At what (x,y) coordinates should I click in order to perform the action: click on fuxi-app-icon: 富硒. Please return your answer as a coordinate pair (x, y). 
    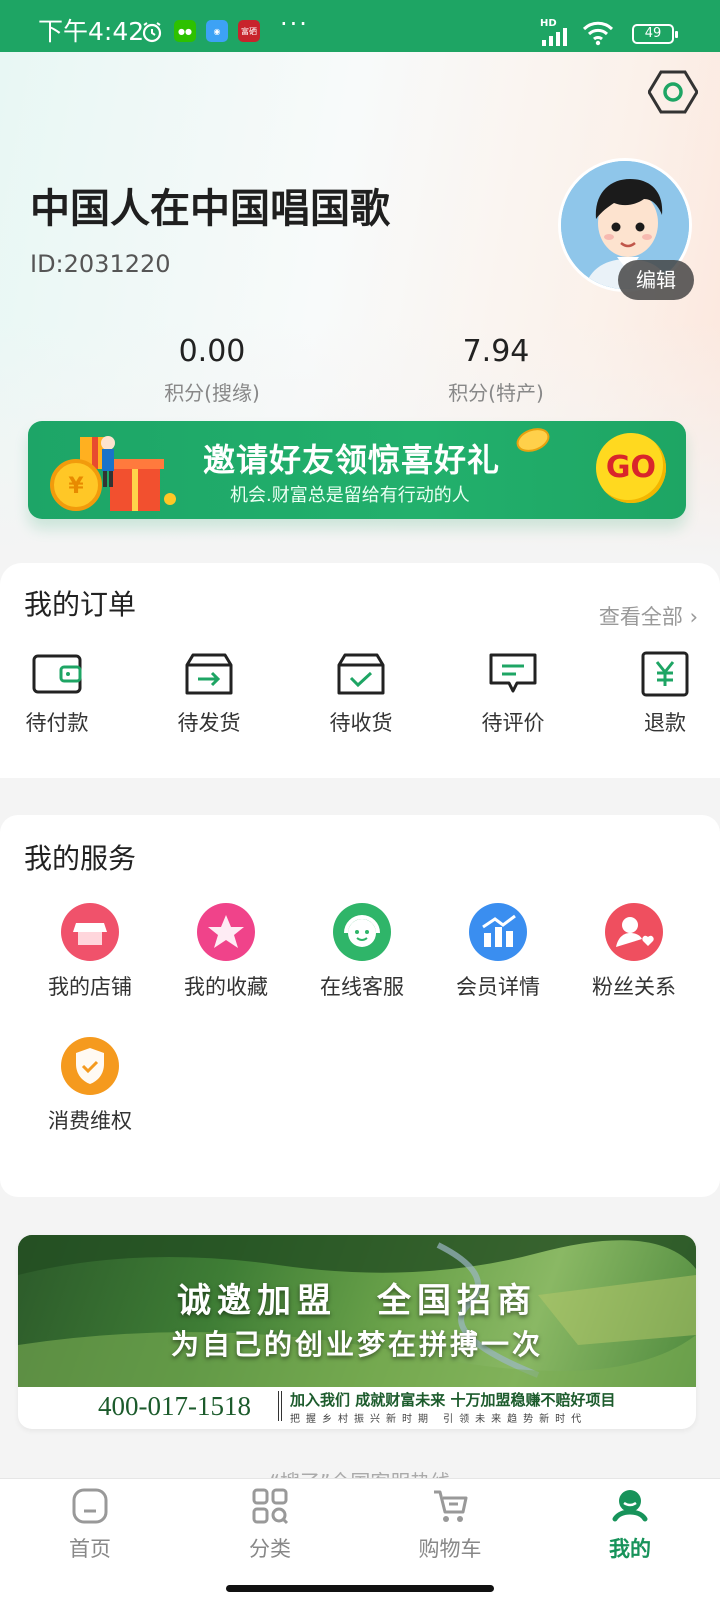
    Looking at the image, I should click on (249, 31).